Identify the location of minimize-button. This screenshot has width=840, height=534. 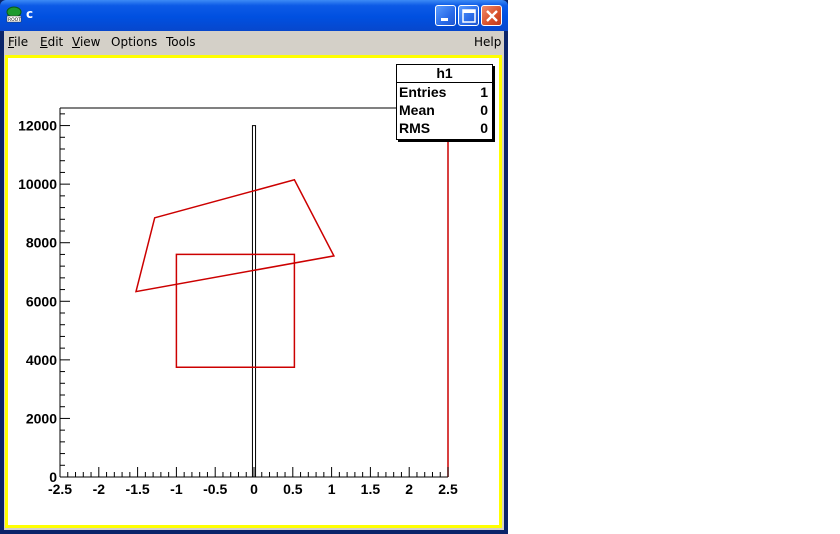
(445, 15).